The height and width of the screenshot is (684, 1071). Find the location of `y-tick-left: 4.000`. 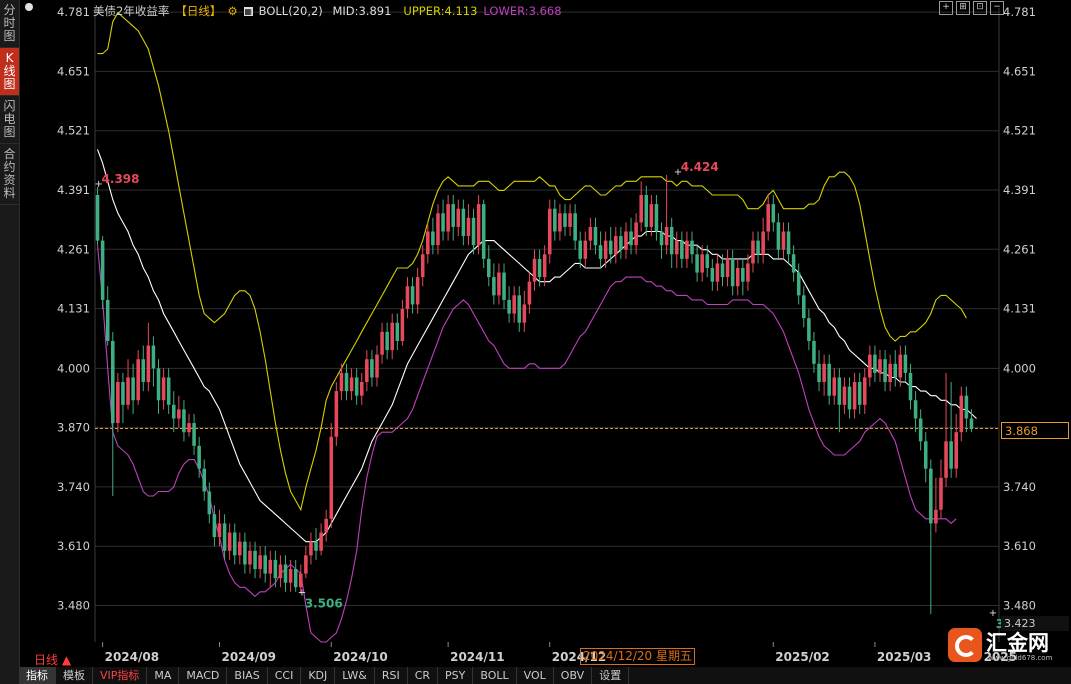

y-tick-left: 4.000 is located at coordinates (73, 368).